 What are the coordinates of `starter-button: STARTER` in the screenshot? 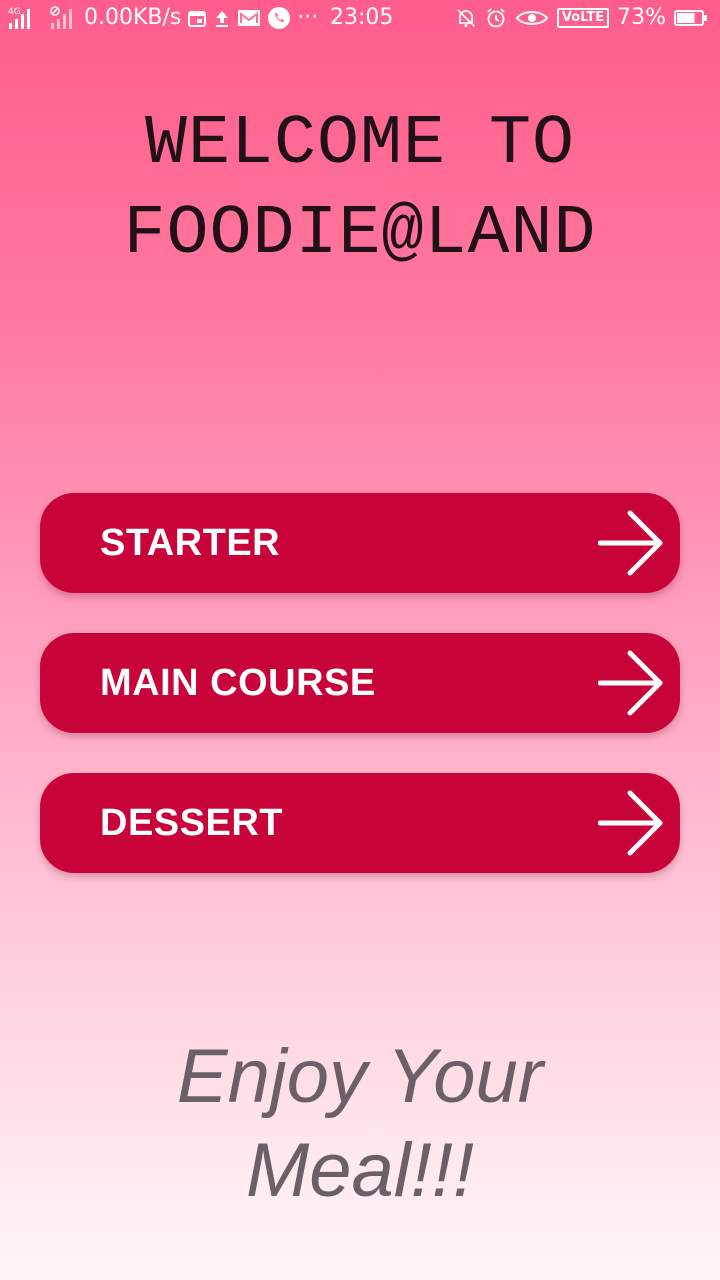 It's located at (360, 543).